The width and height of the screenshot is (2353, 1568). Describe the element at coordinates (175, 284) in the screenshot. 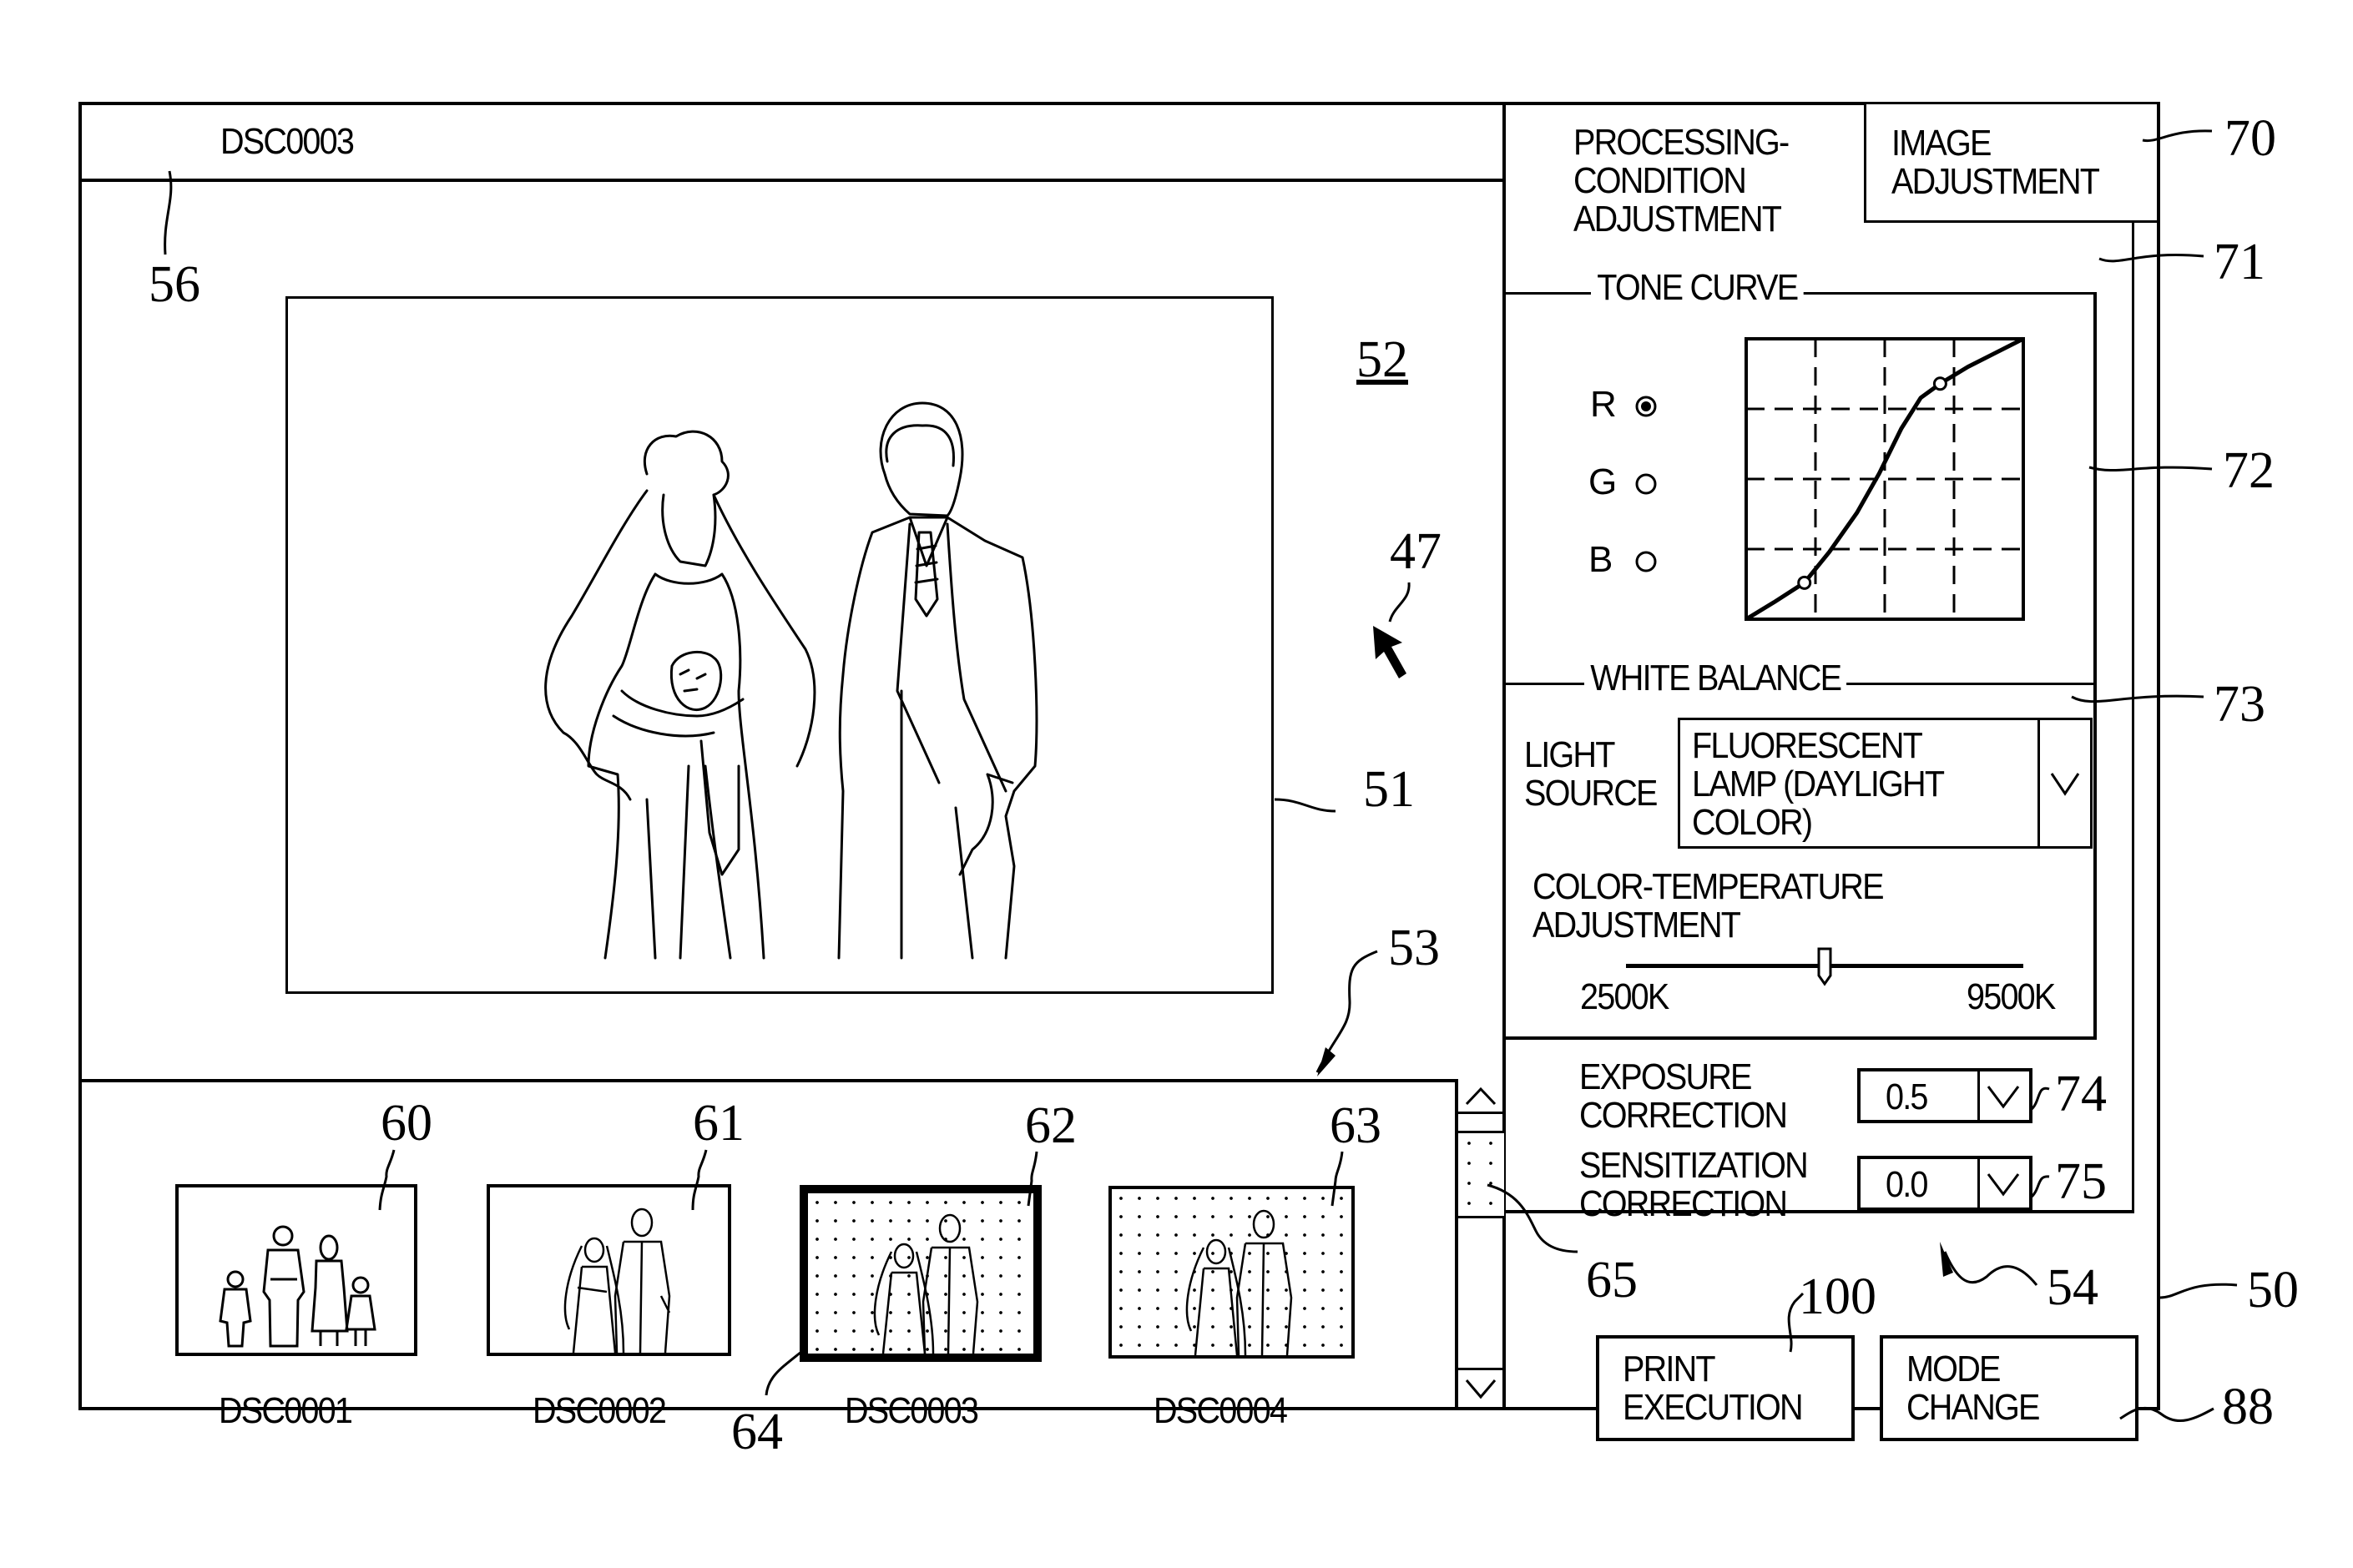

I see `ref-numeral-56: 56` at that location.